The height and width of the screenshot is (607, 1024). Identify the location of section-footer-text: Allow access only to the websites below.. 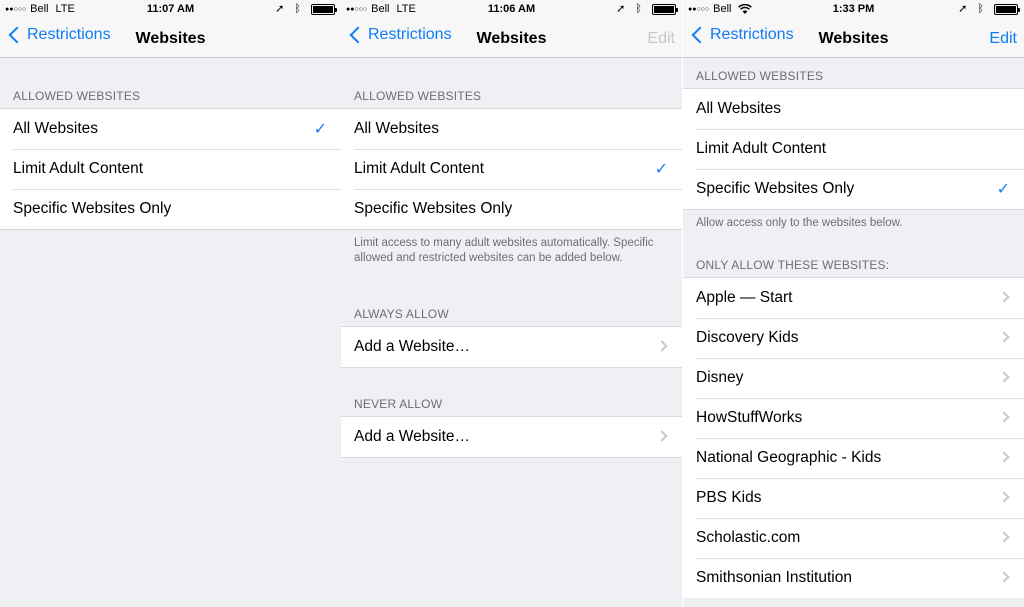
(799, 223).